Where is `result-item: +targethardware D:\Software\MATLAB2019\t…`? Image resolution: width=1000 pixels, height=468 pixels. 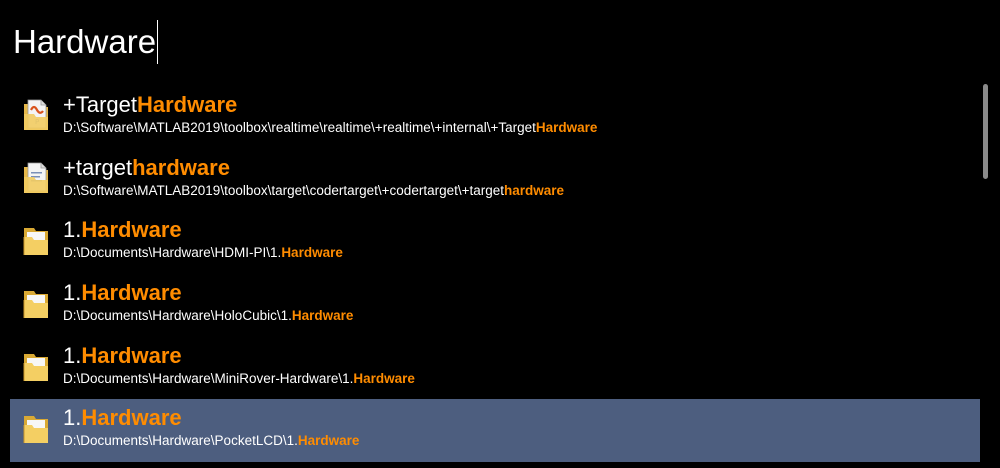
result-item: +targethardware D:\Software\MATLAB2019\t… is located at coordinates (495, 180).